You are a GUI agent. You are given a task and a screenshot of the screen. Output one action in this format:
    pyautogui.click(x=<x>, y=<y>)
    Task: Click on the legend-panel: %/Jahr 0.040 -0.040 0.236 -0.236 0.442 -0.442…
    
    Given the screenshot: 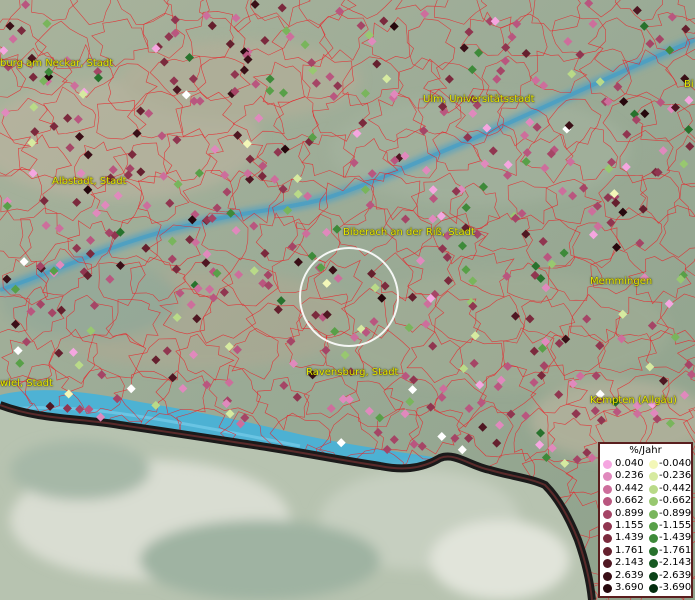 What is the action you would take?
    pyautogui.click(x=645, y=520)
    